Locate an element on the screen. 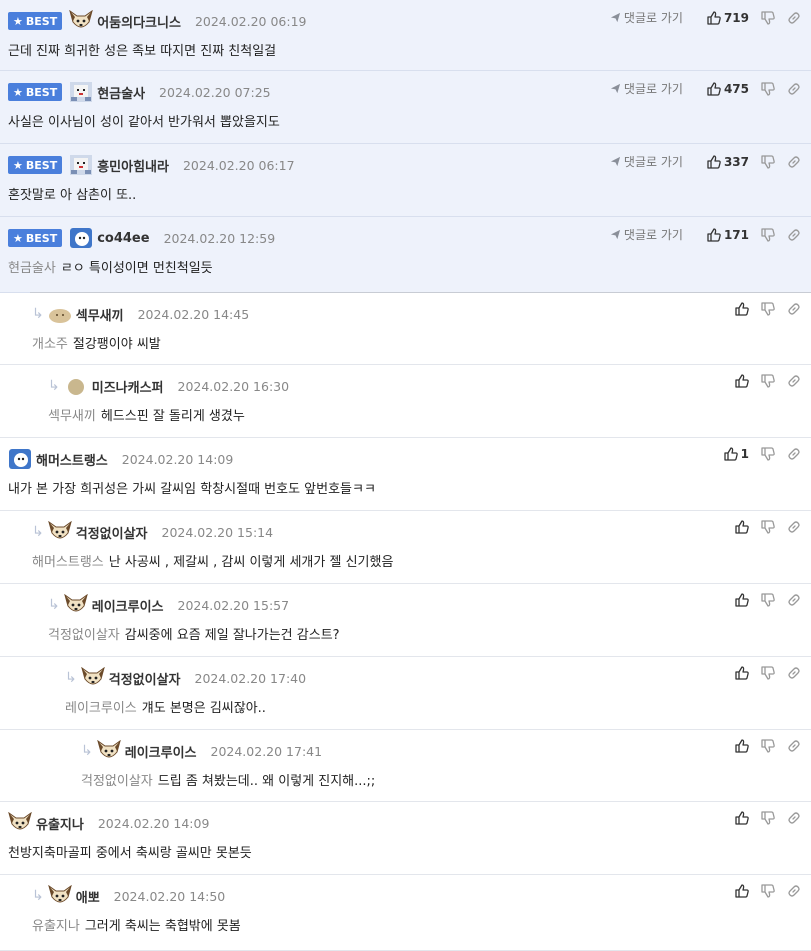 This screenshot has height=951, width=811. mention-nickname: 레이크루이스 is located at coordinates (101, 708).